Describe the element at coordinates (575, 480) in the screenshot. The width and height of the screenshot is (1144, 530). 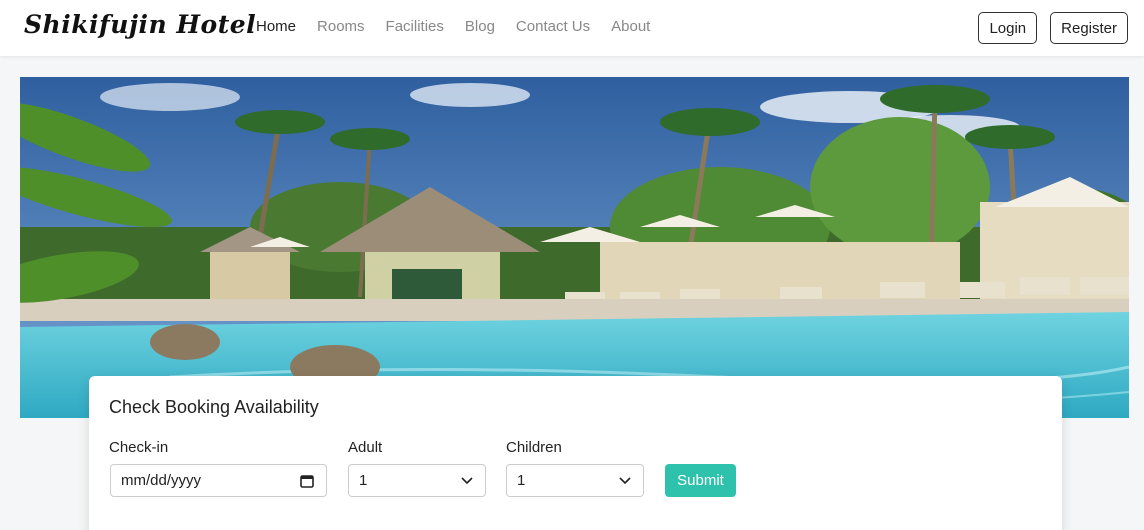
I see `children-select: 1` at that location.